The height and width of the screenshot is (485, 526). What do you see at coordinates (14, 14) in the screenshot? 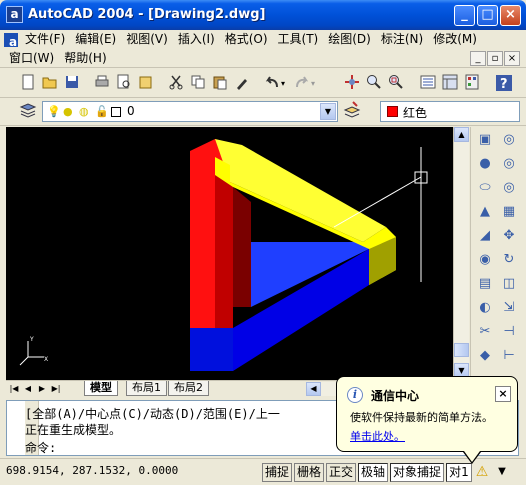
I see `autocad-app-icon: a` at bounding box center [14, 14].